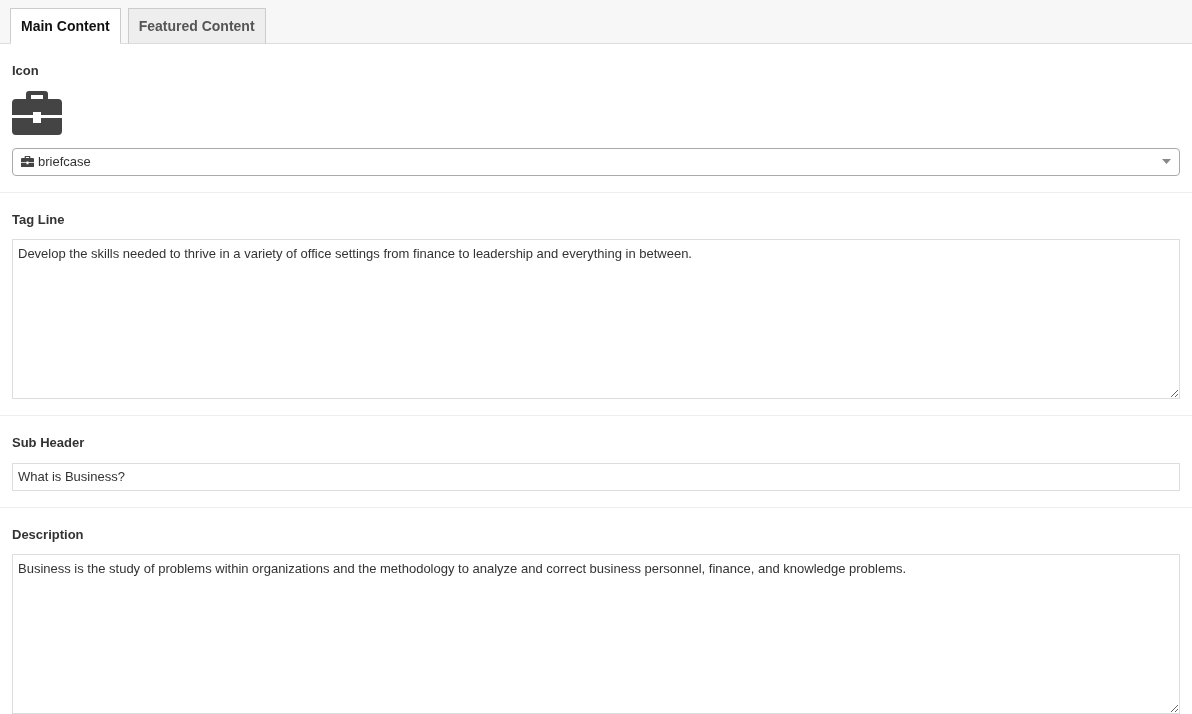 The height and width of the screenshot is (714, 1192). I want to click on field-label: Sub Header, so click(49, 443).